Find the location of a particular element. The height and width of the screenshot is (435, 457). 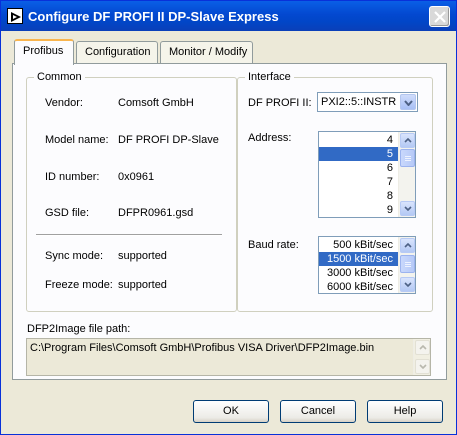

interface-group-label: Interface is located at coordinates (269, 77).